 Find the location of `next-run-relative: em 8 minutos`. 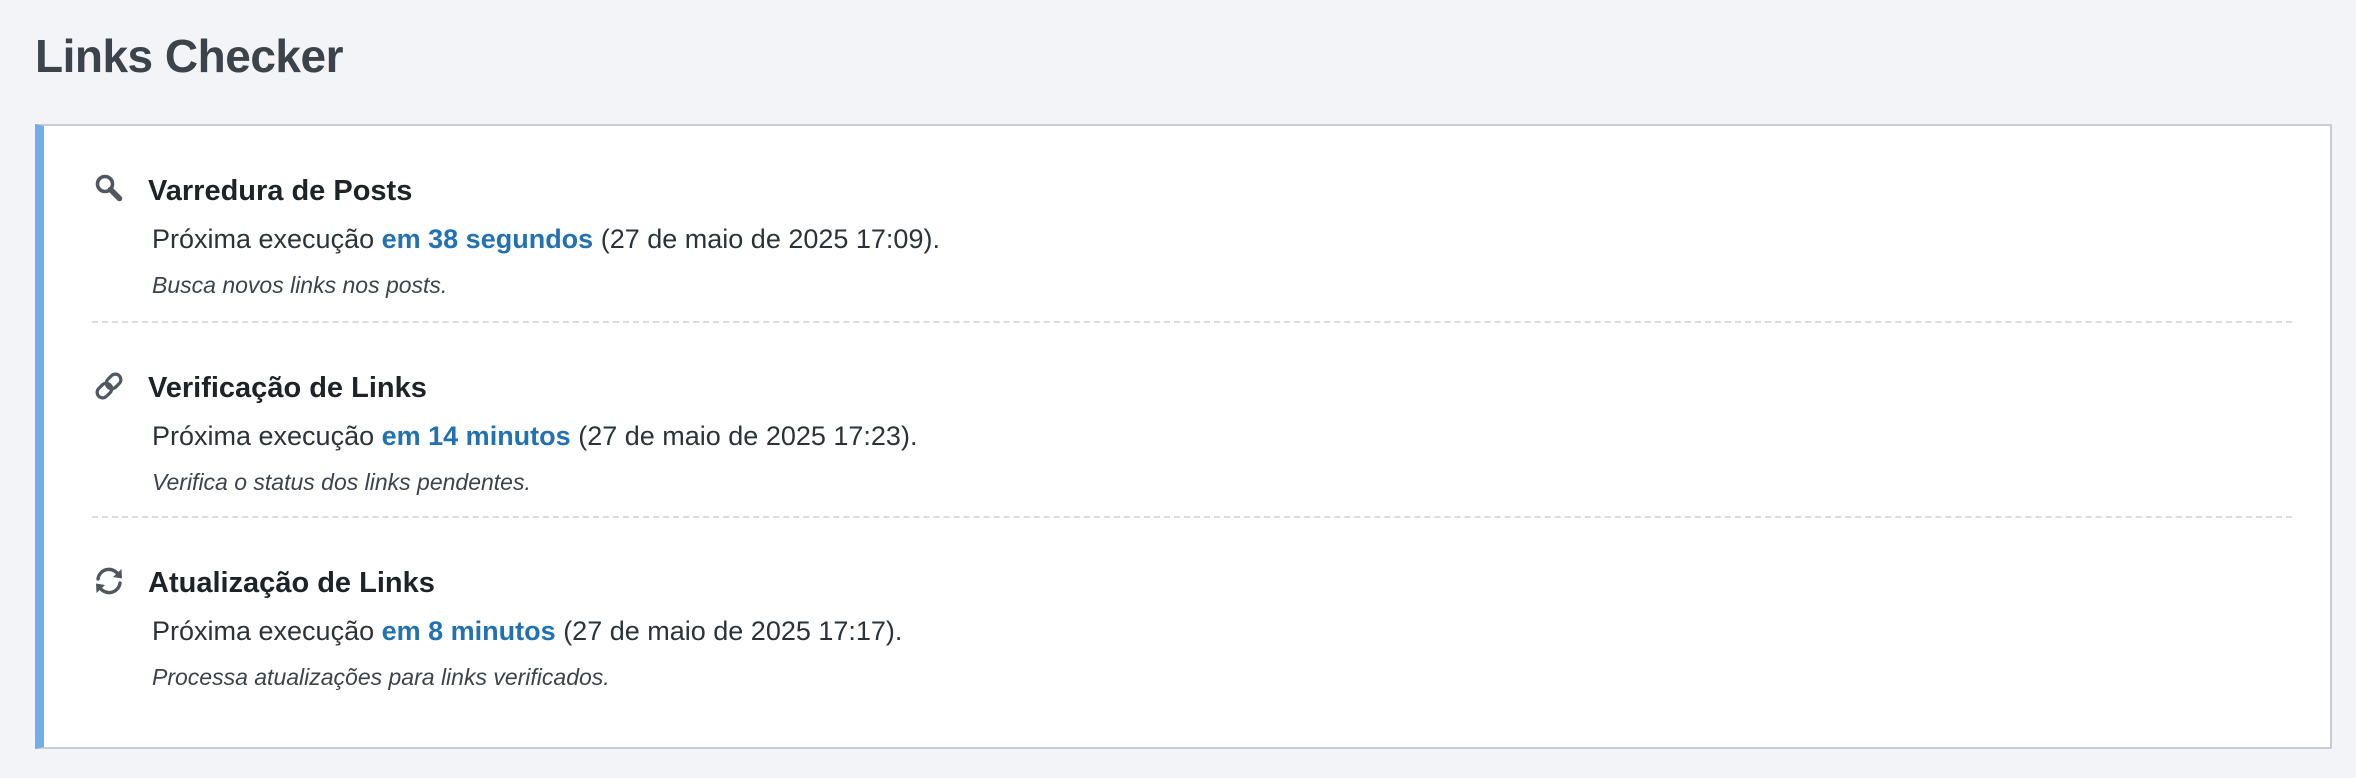

next-run-relative: em 8 minutos is located at coordinates (468, 631).